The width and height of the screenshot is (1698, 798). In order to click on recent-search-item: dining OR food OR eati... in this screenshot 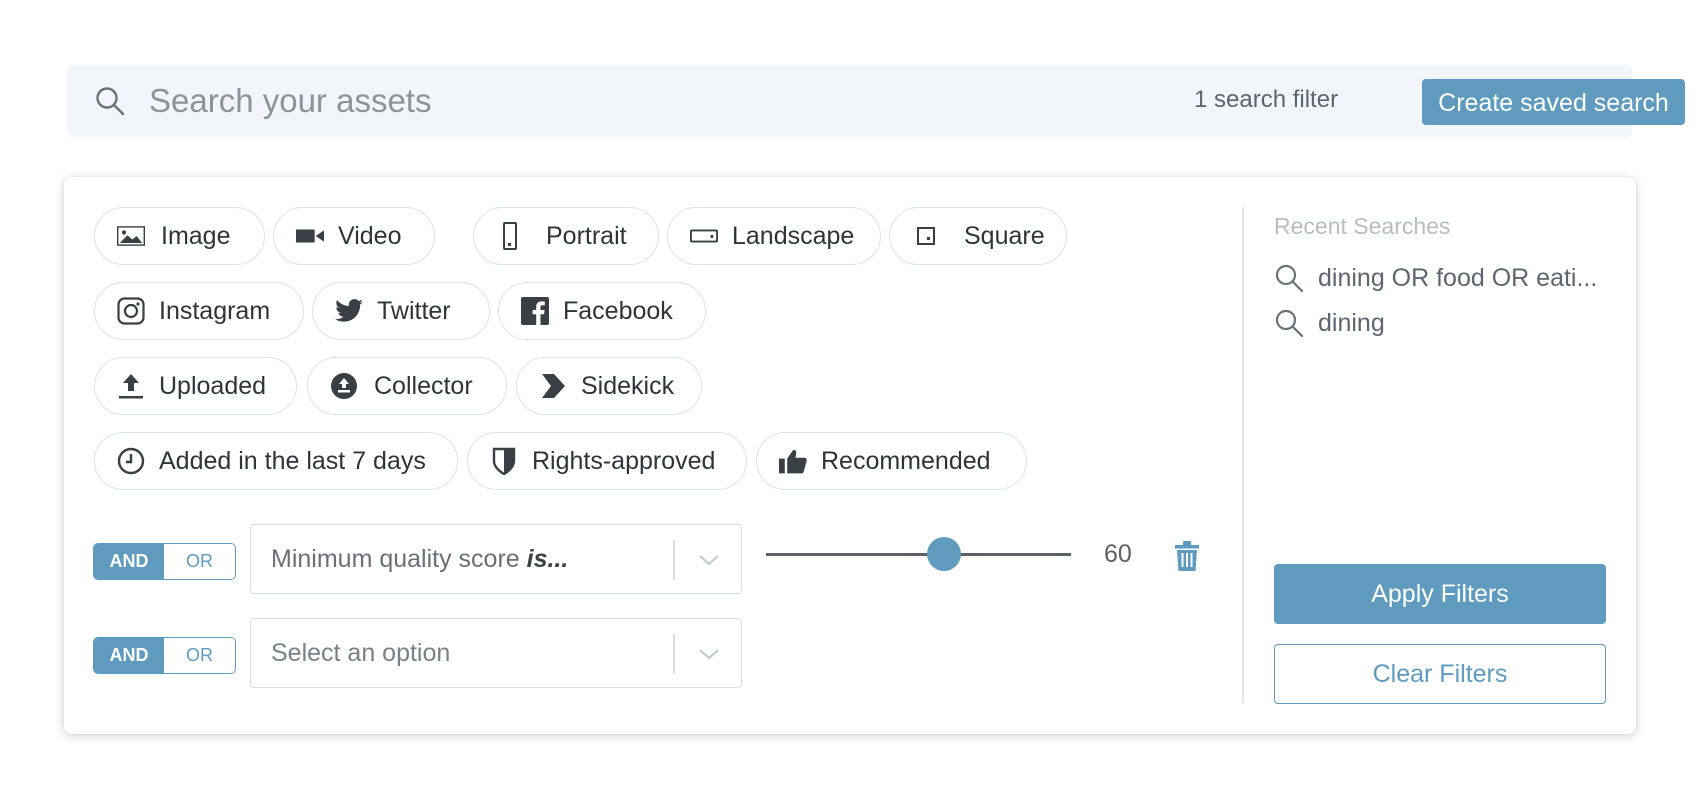, I will do `click(1435, 278)`.